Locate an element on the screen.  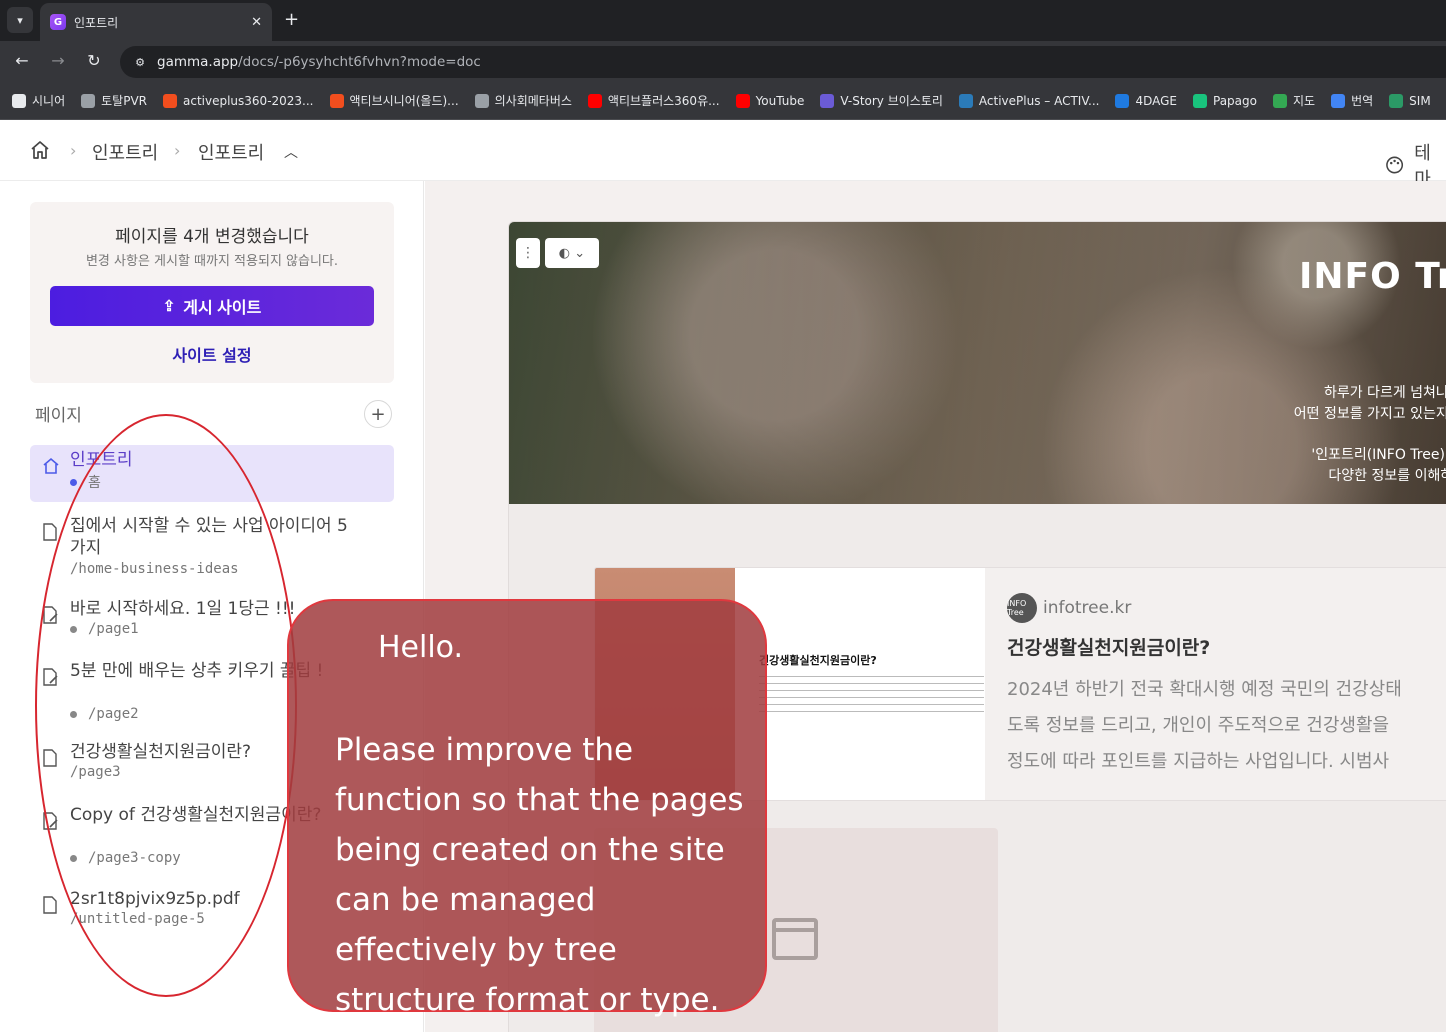
map-pin-icon is located at coordinates (1279, 100).